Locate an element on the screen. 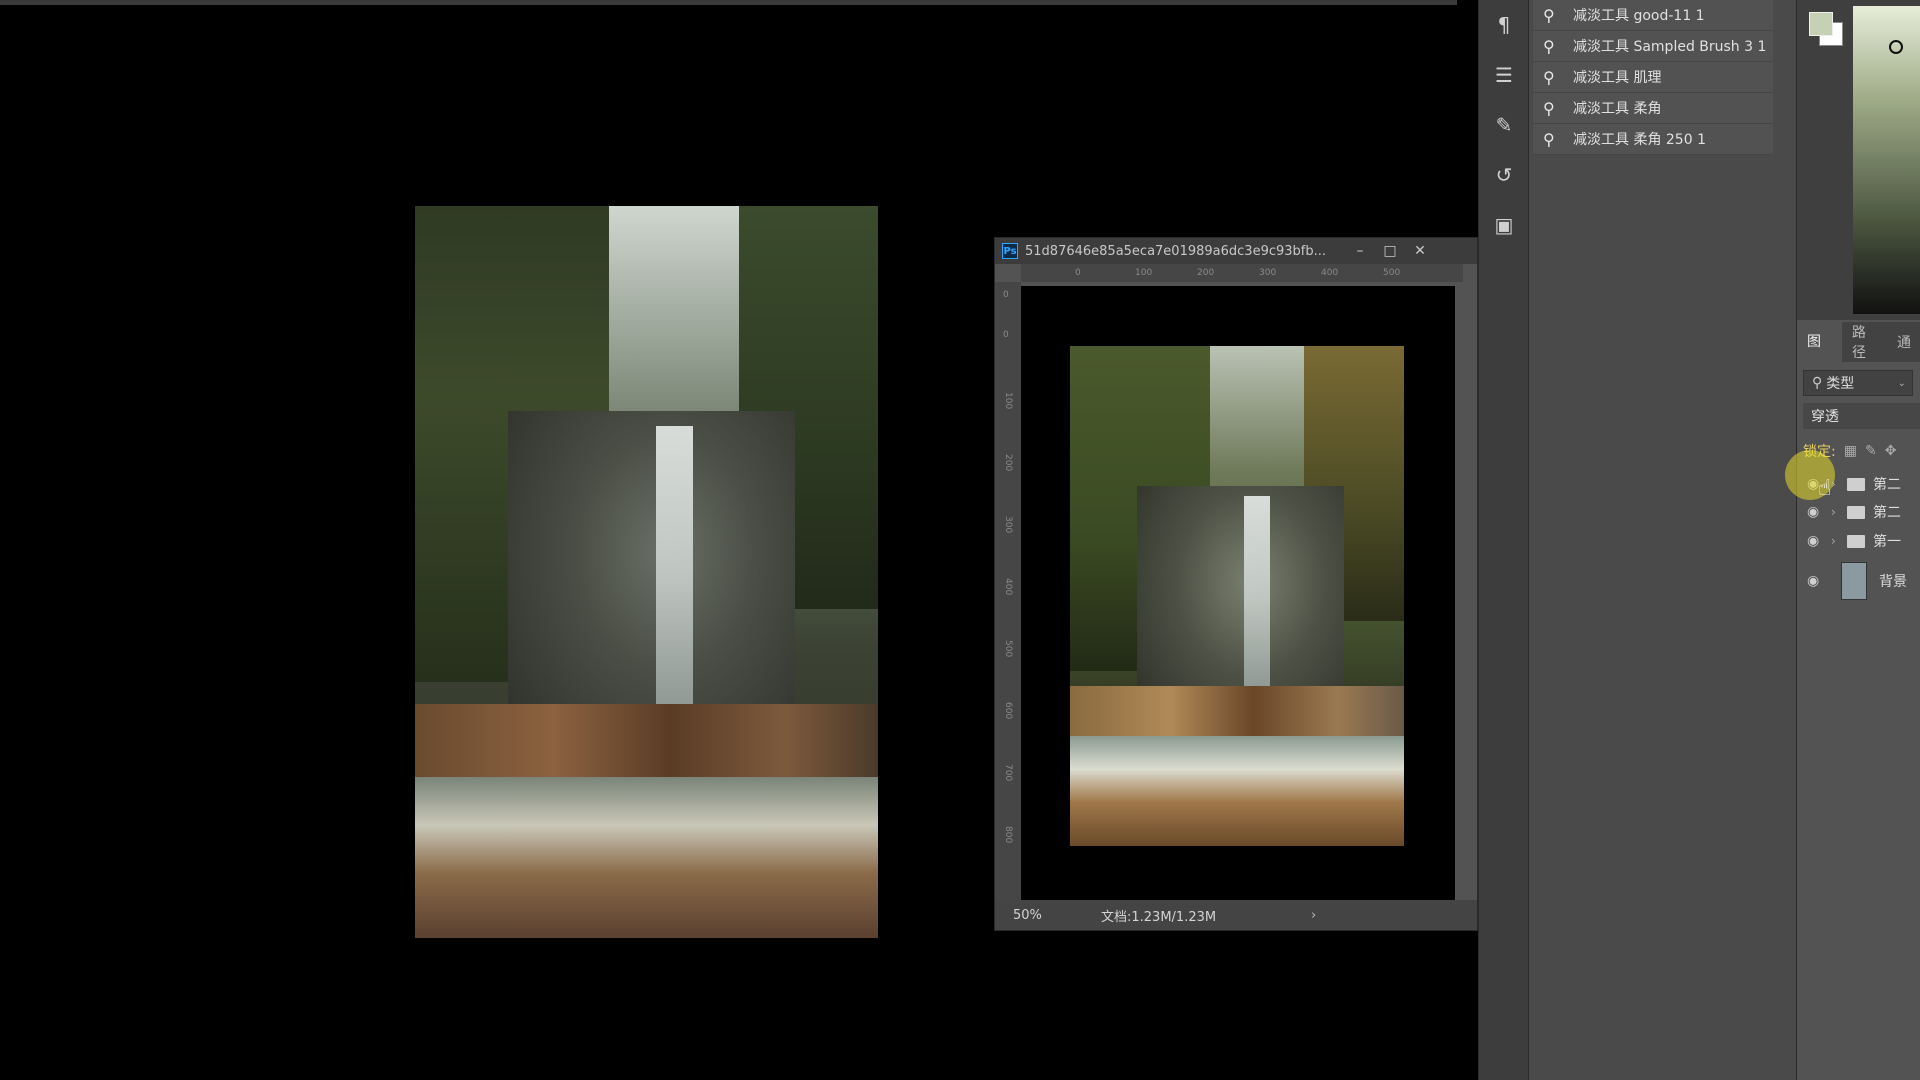 Image resolution: width=1920 pixels, height=1080 pixels. lock-pixels-icon: ✎ is located at coordinates (1871, 451).